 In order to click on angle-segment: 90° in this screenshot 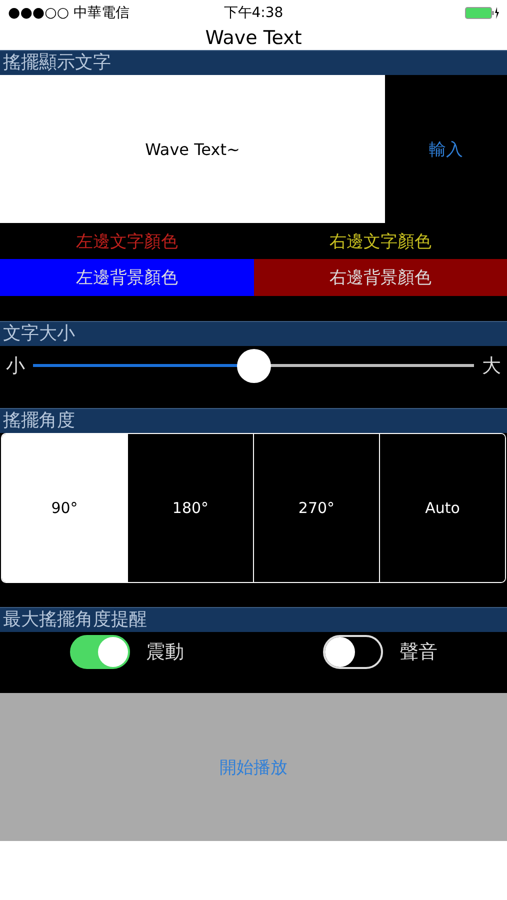, I will do `click(64, 508)`.